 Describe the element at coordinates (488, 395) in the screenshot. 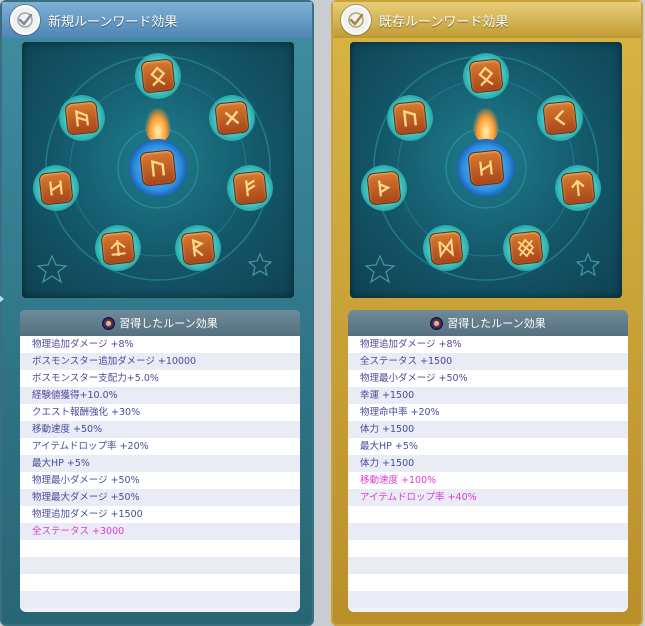

I see `effect-row: 幸運 +1500` at that location.